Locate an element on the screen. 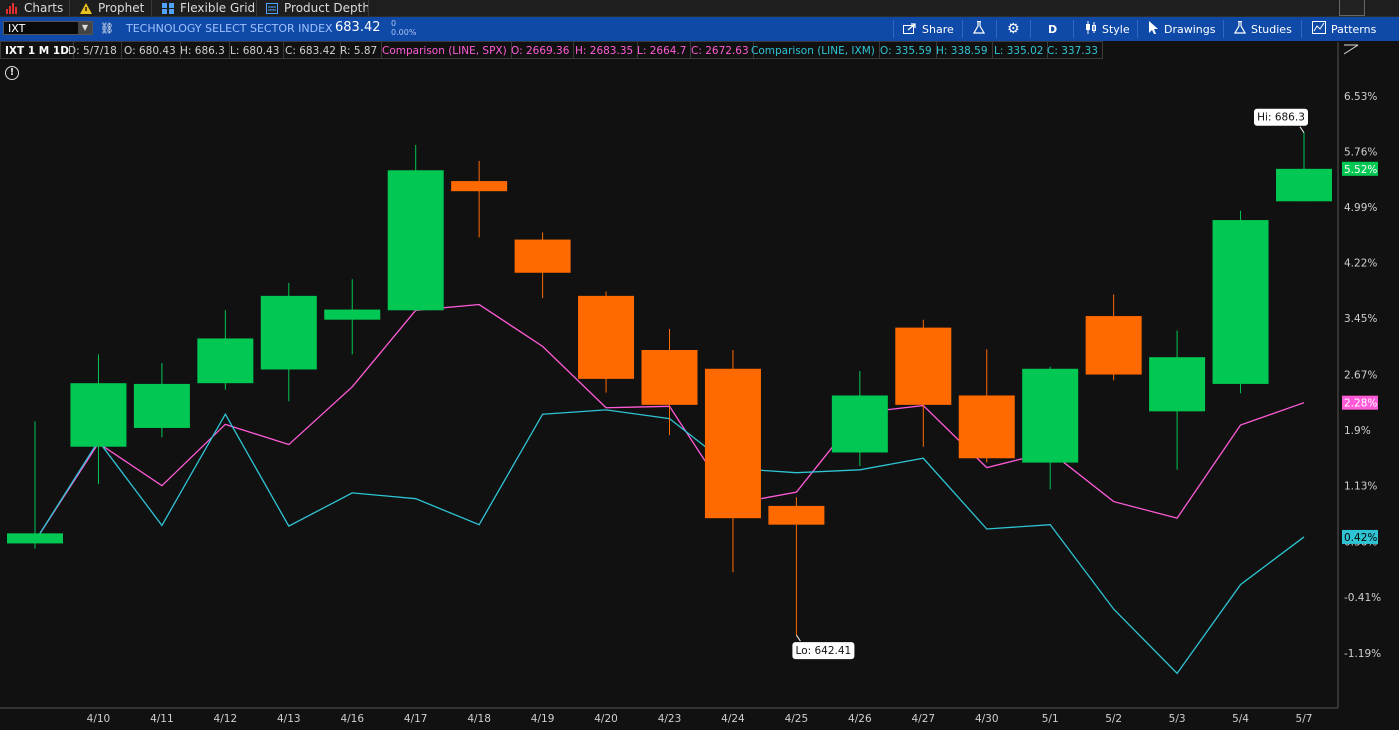  y-tick-label: 4.22% is located at coordinates (1360, 264).